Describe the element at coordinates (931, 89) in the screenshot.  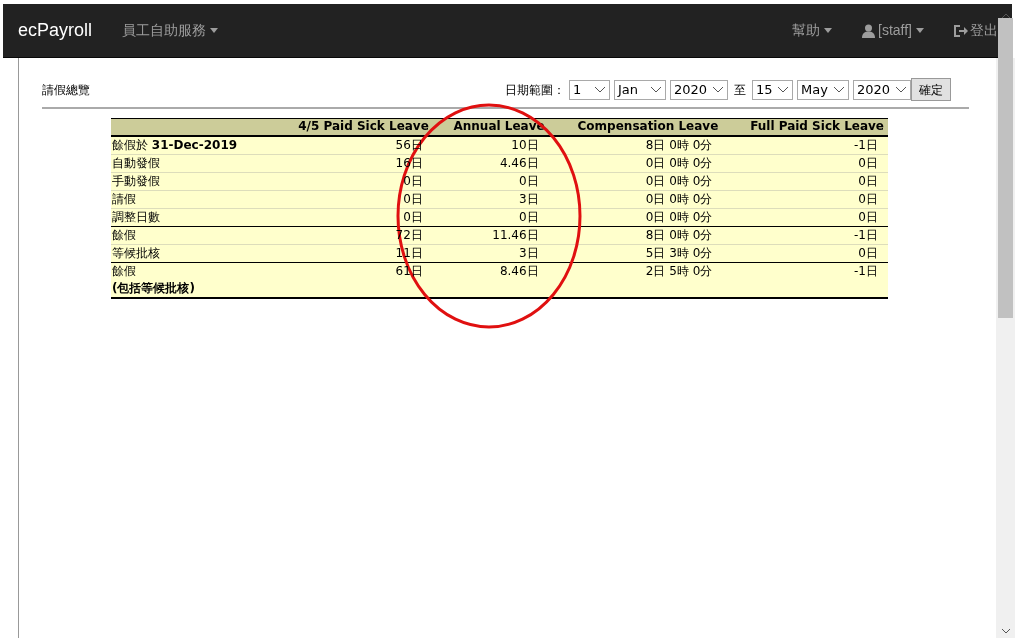
I see `confirm-button: 確定` at that location.